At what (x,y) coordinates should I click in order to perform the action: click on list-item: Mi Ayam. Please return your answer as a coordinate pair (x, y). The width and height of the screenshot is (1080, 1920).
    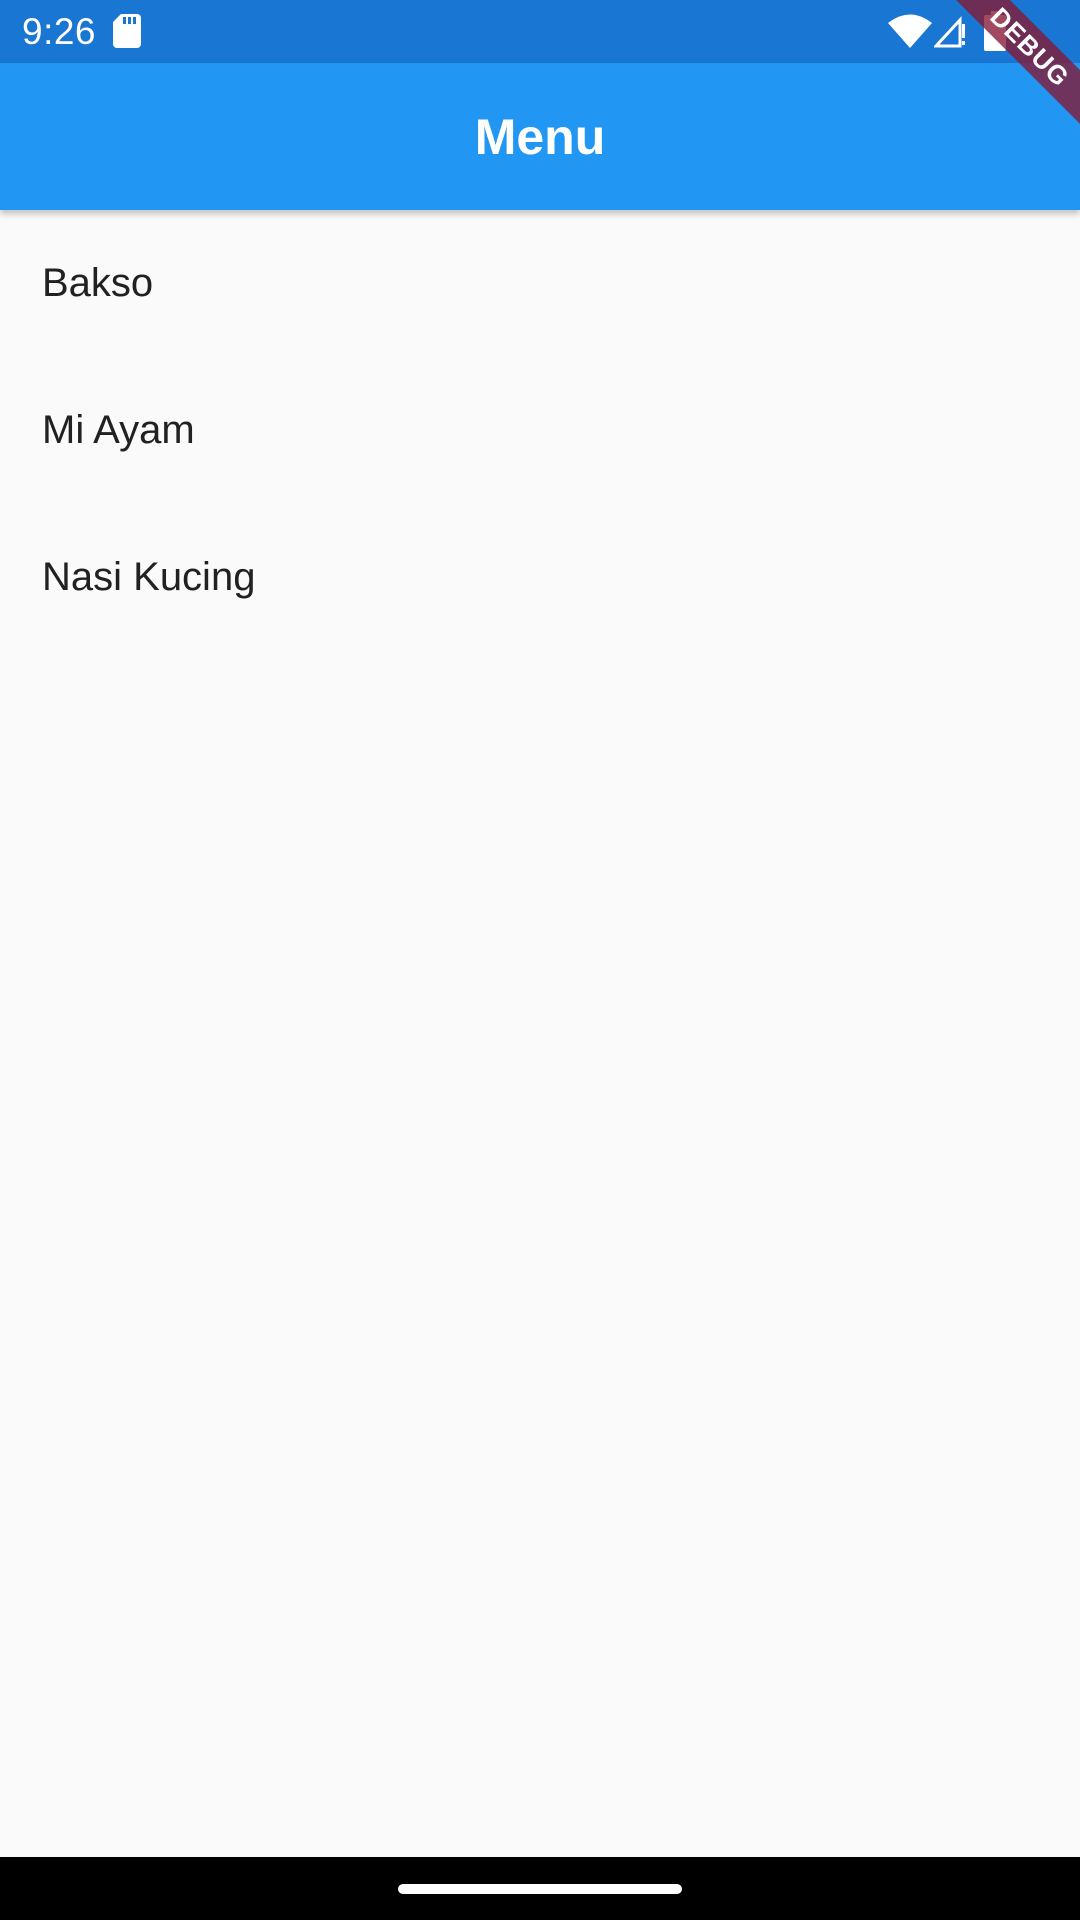
    Looking at the image, I should click on (540, 430).